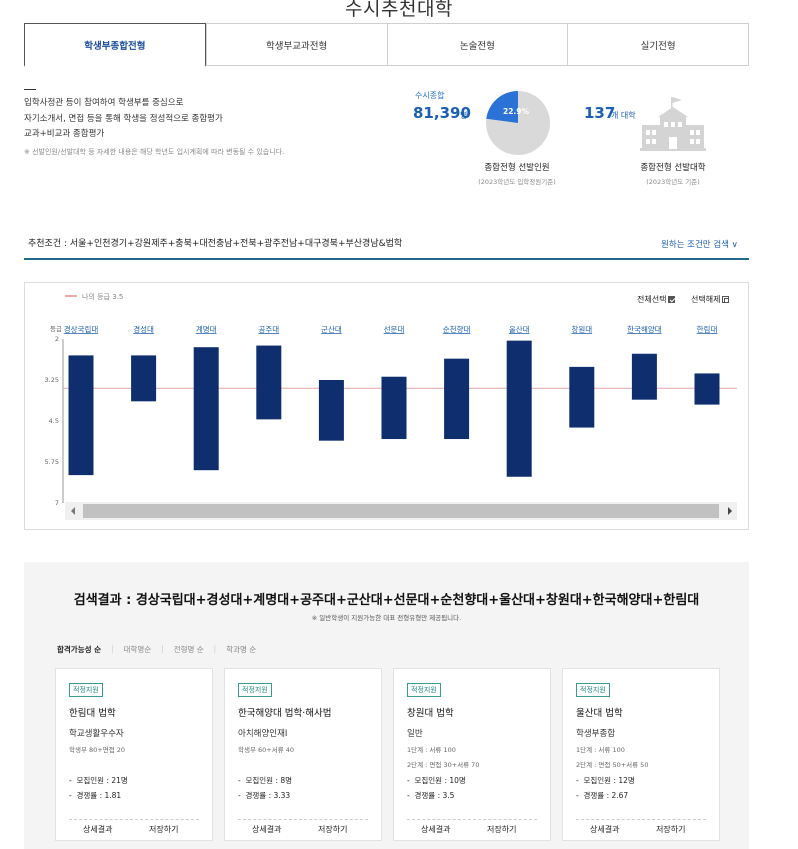  I want to click on card-recruit: - 모집인원 : 21명, so click(98, 780).